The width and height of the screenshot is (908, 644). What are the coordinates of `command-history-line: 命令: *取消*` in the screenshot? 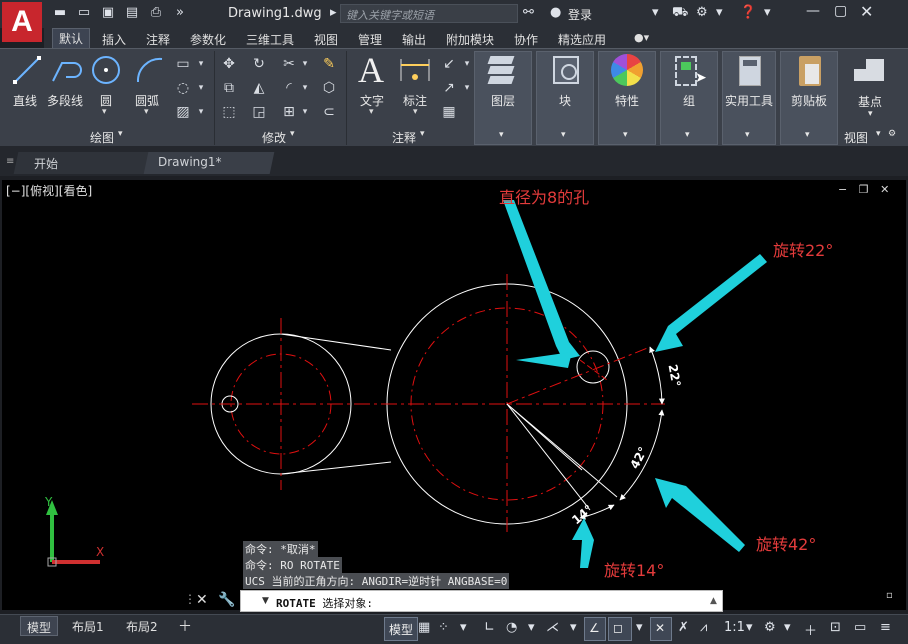 It's located at (280, 549).